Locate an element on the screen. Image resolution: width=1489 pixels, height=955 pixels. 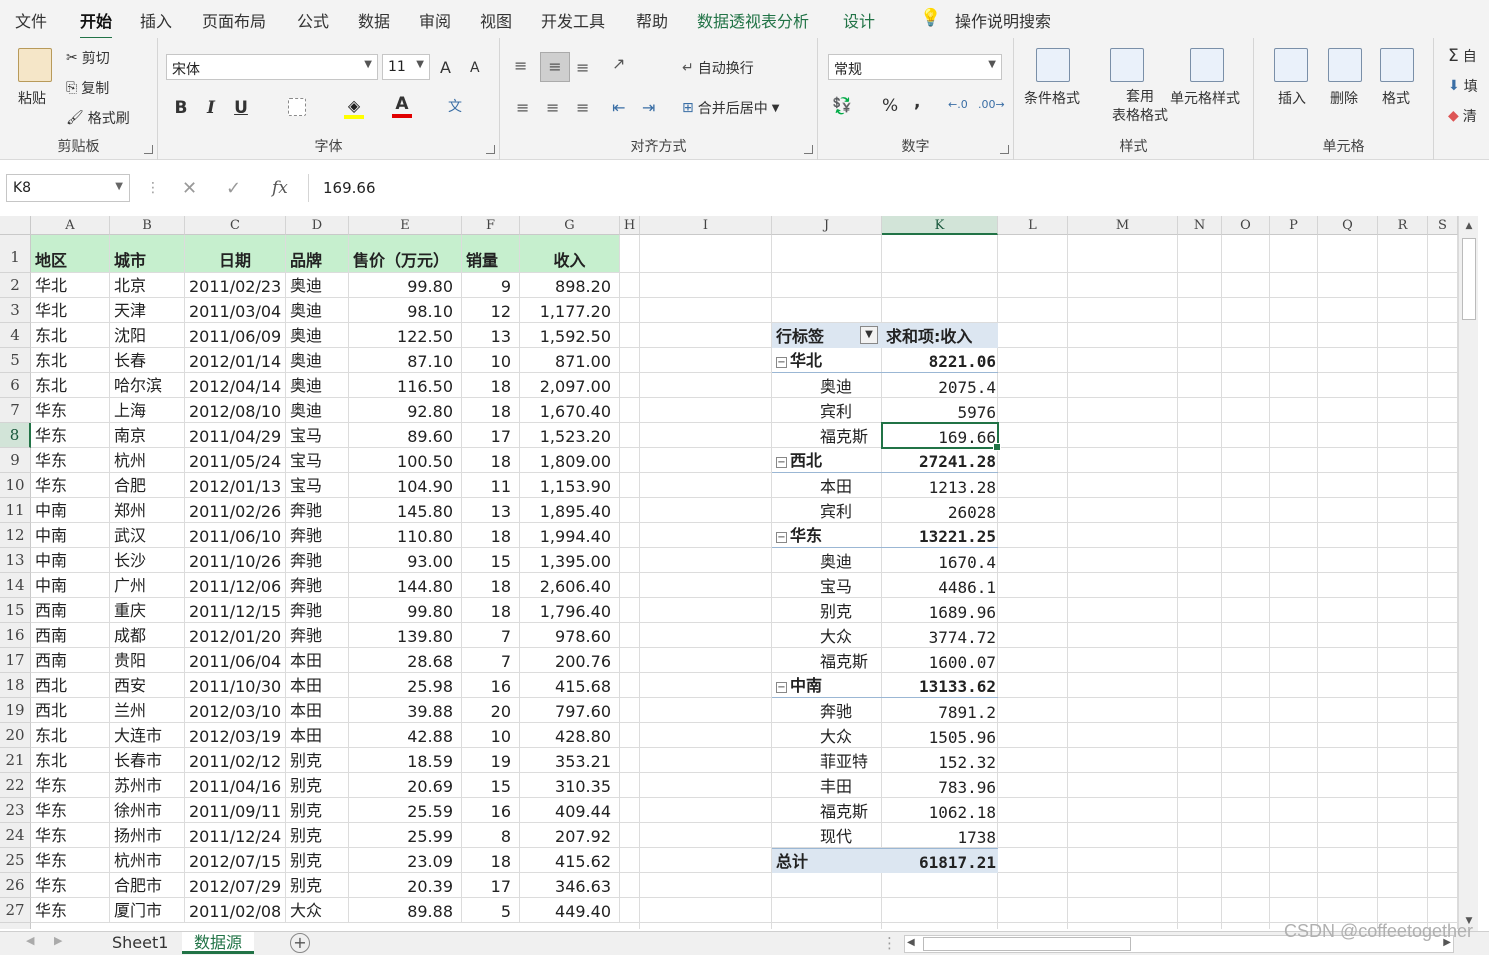
table-cell: 大众 is located at coordinates (317, 910).